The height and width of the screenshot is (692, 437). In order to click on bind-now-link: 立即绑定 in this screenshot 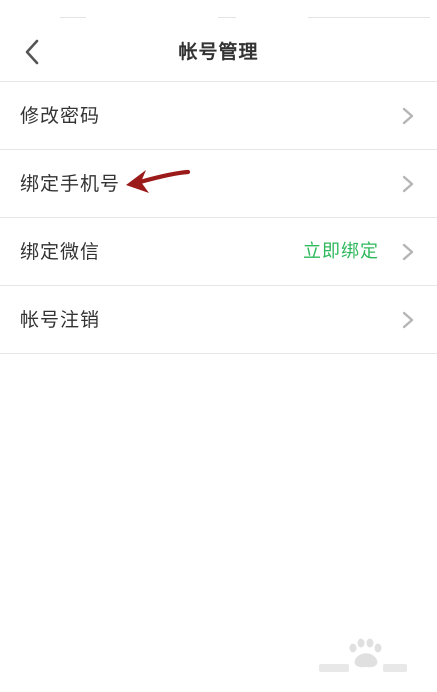, I will do `click(341, 252)`.